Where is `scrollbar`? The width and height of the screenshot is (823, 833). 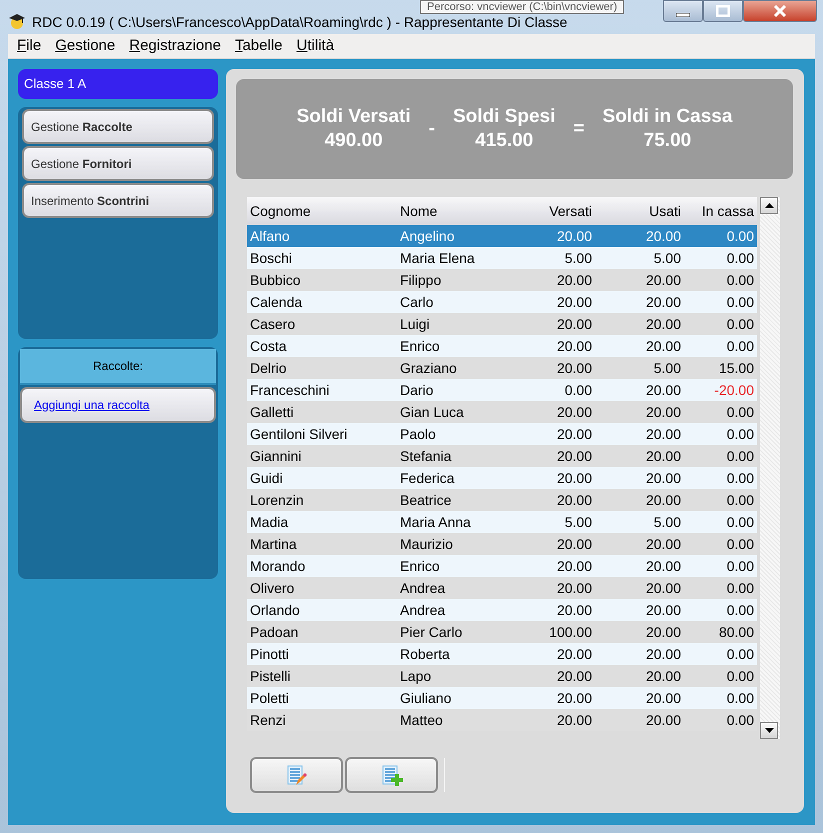
scrollbar is located at coordinates (770, 468).